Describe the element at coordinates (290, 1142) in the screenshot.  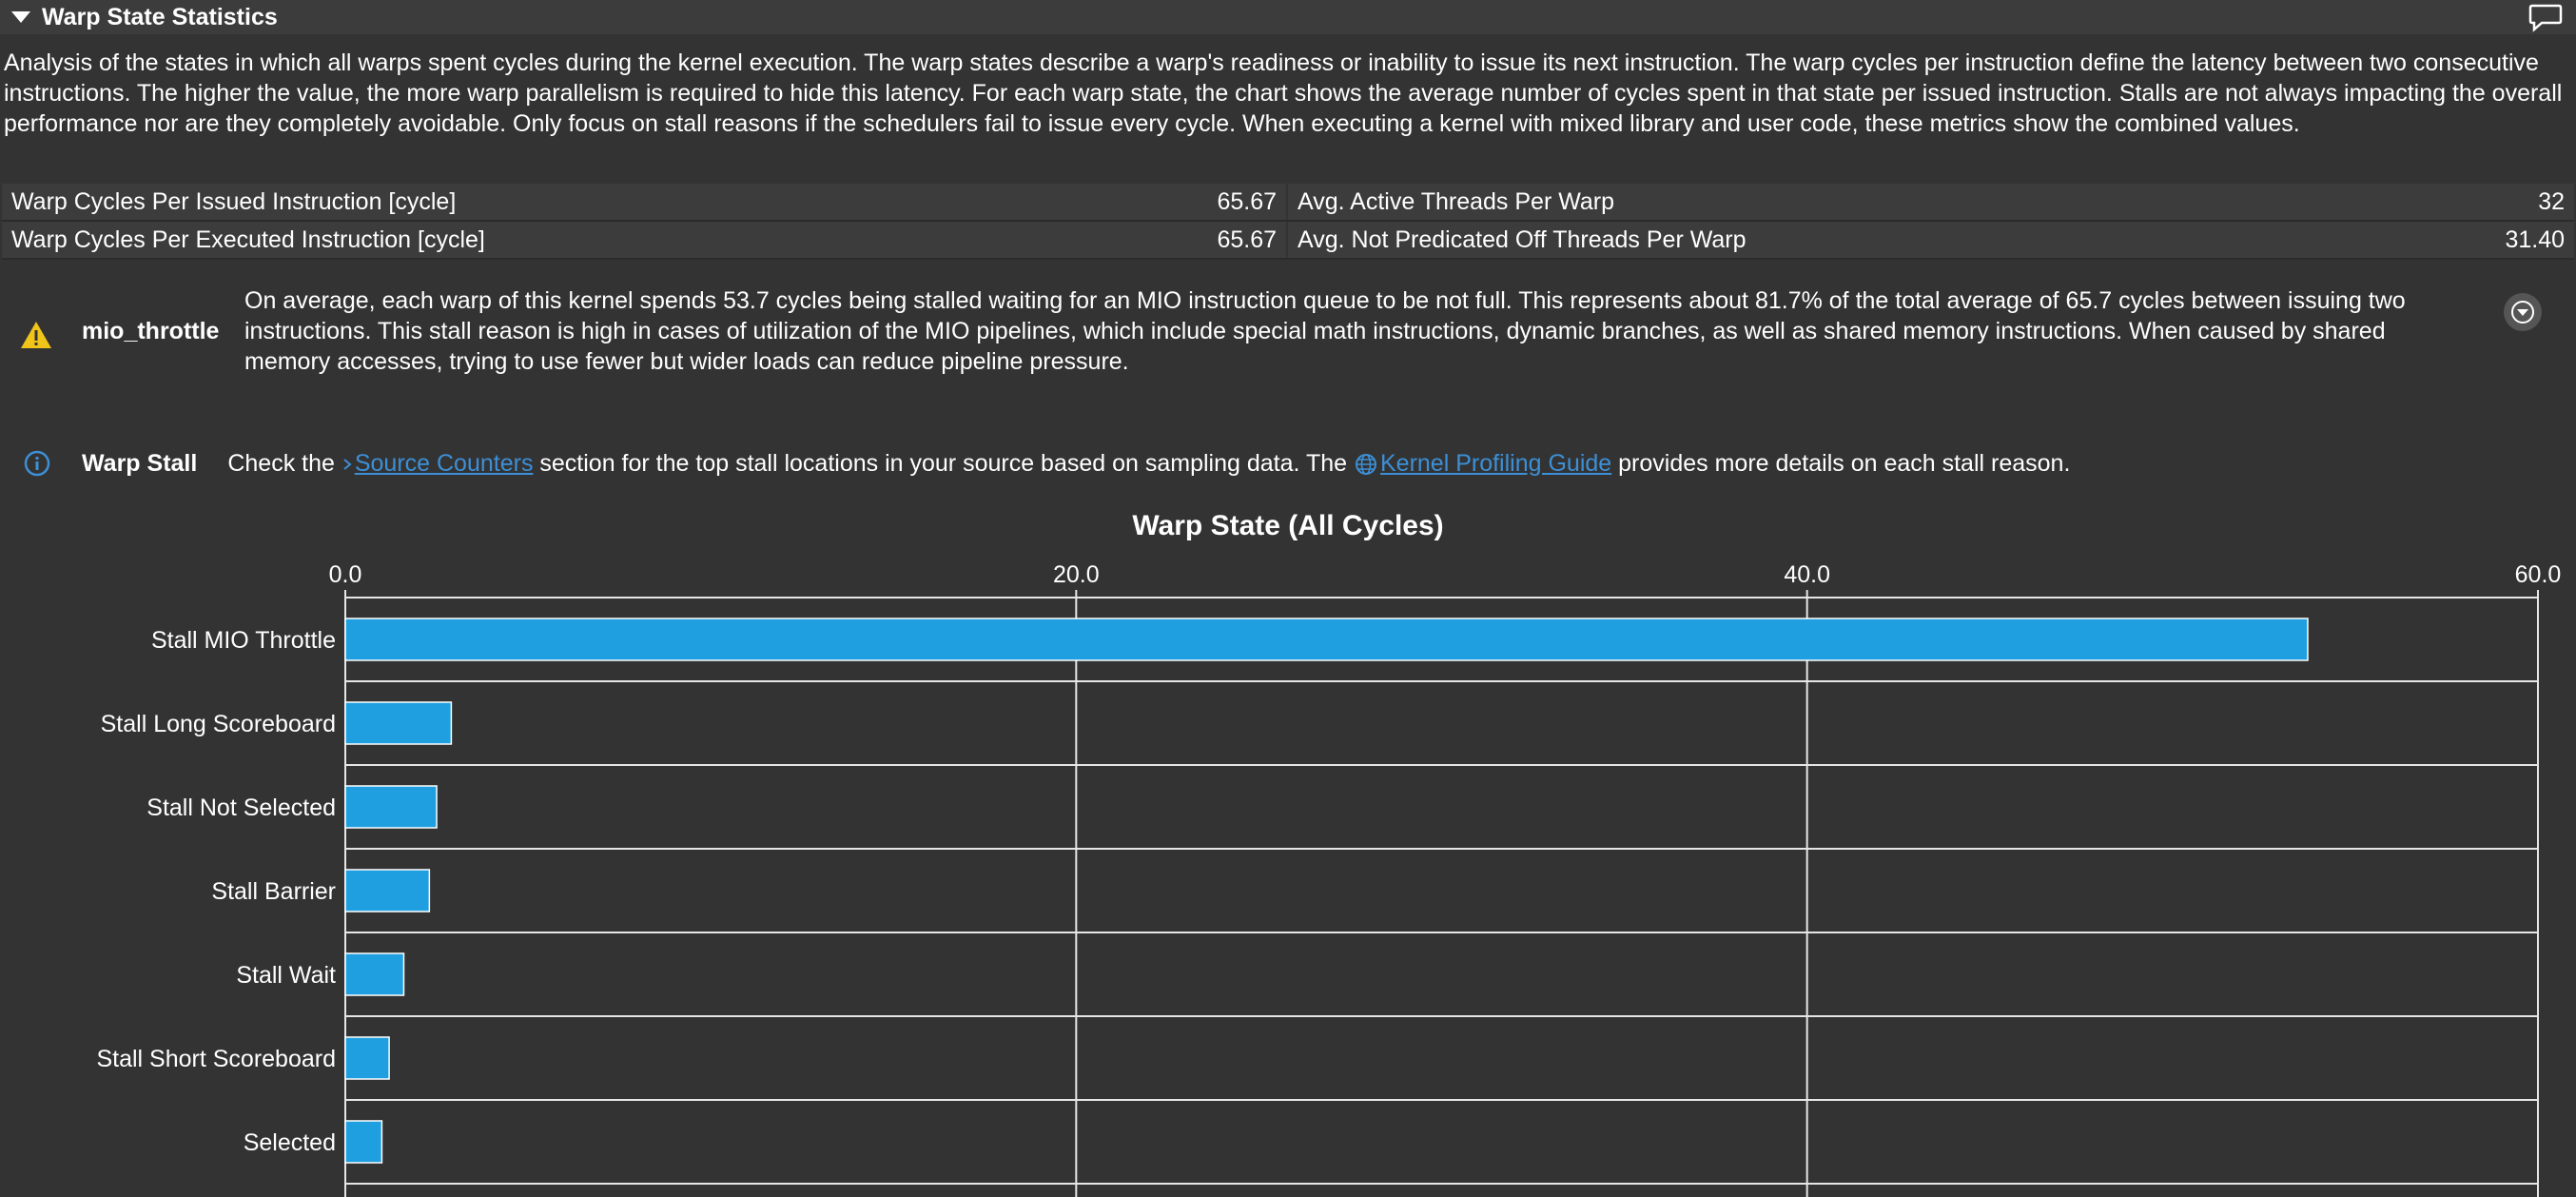
I see `y-category-label: Selected` at that location.